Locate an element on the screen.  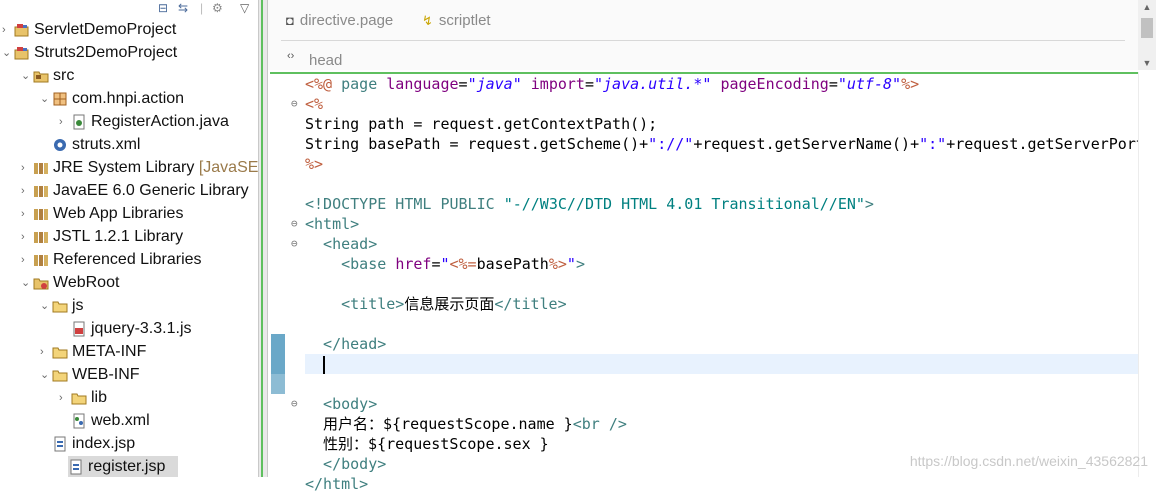
code-line: </head> is located at coordinates (722, 344).